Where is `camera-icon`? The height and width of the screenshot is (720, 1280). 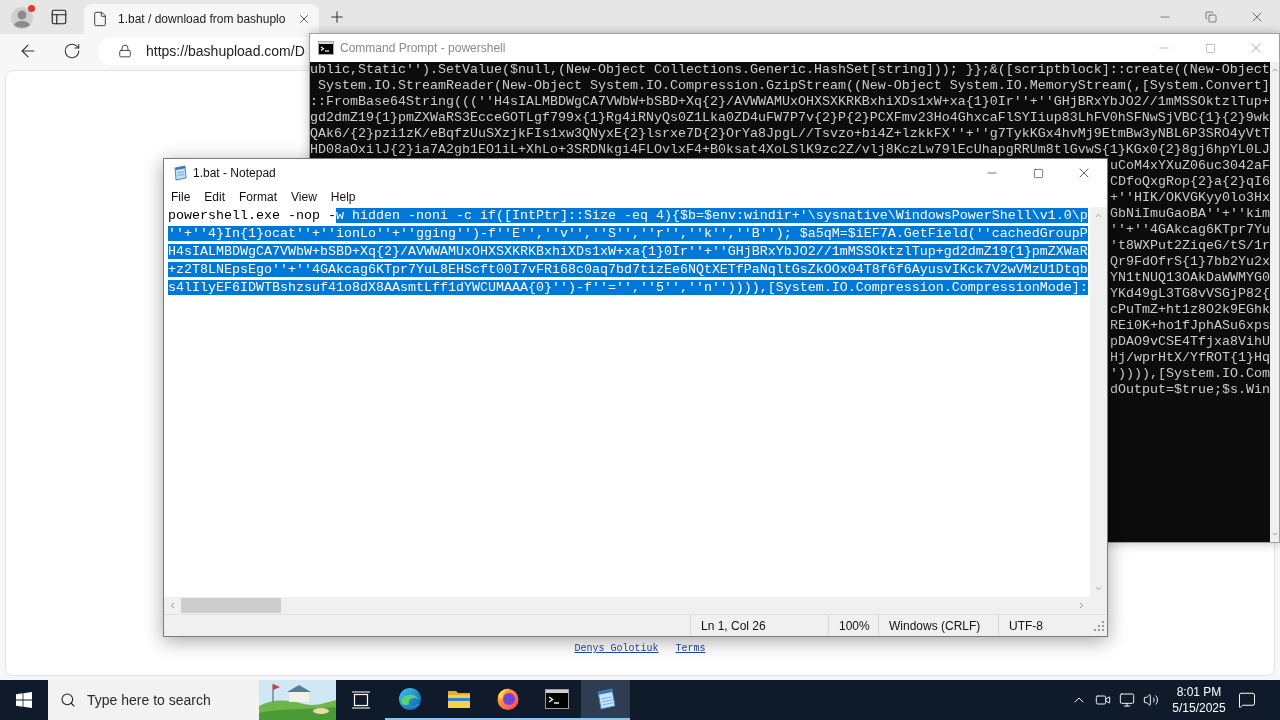 camera-icon is located at coordinates (1103, 700).